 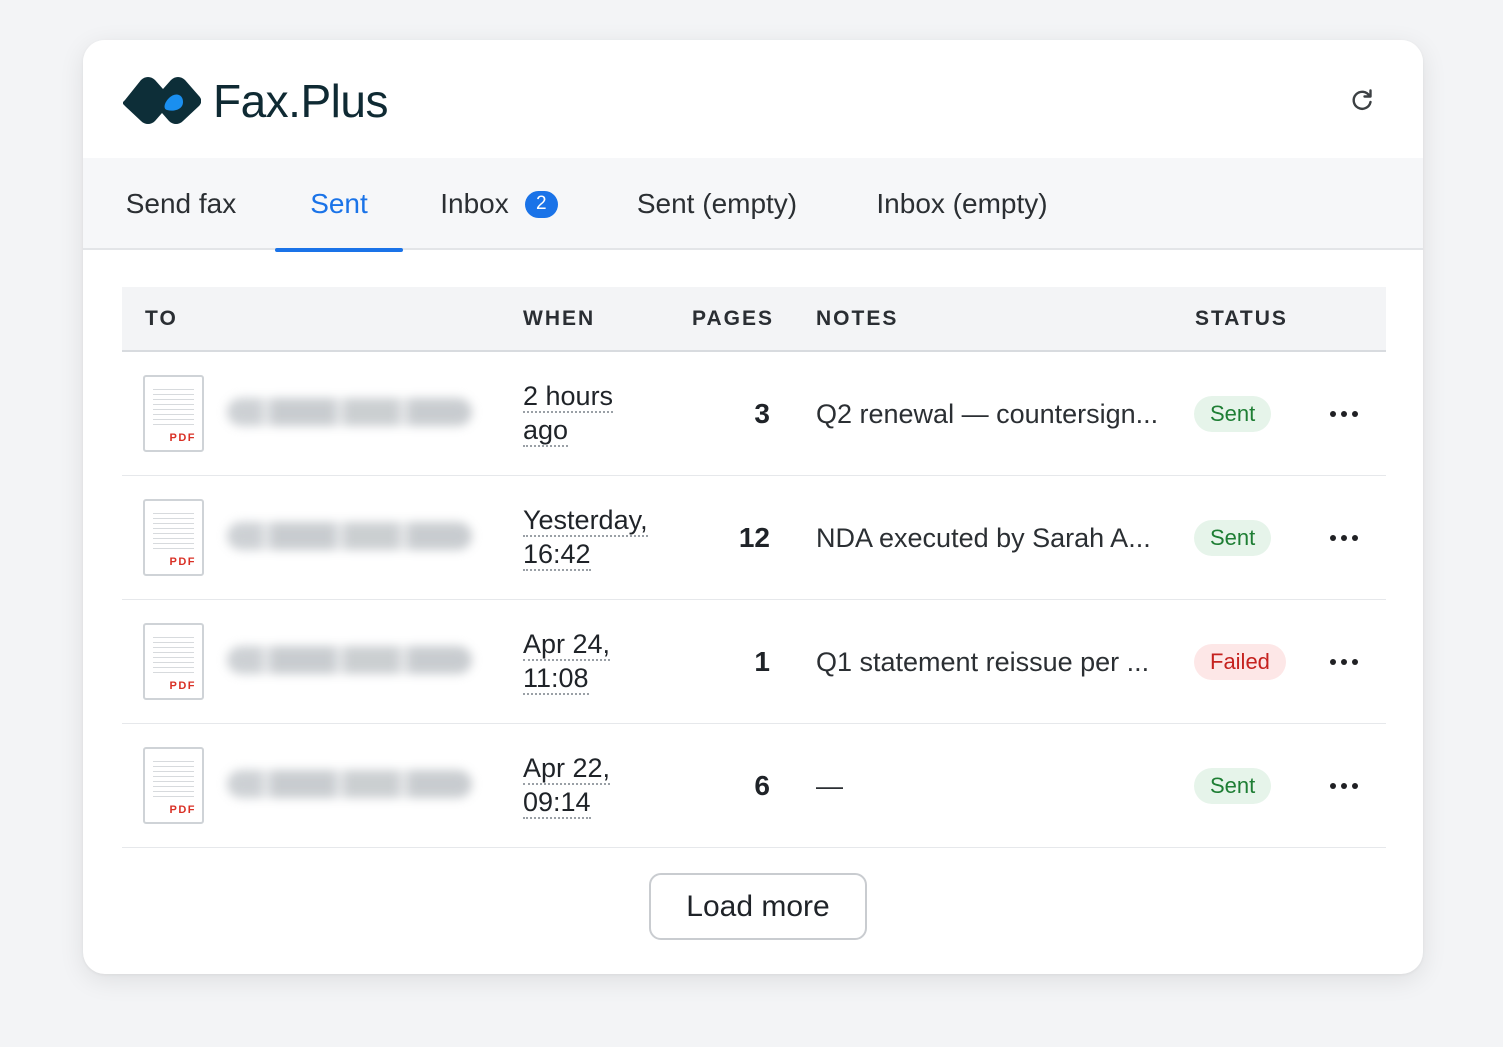 What do you see at coordinates (546, 431) in the screenshot?
I see `sent-time-line-2: ago` at bounding box center [546, 431].